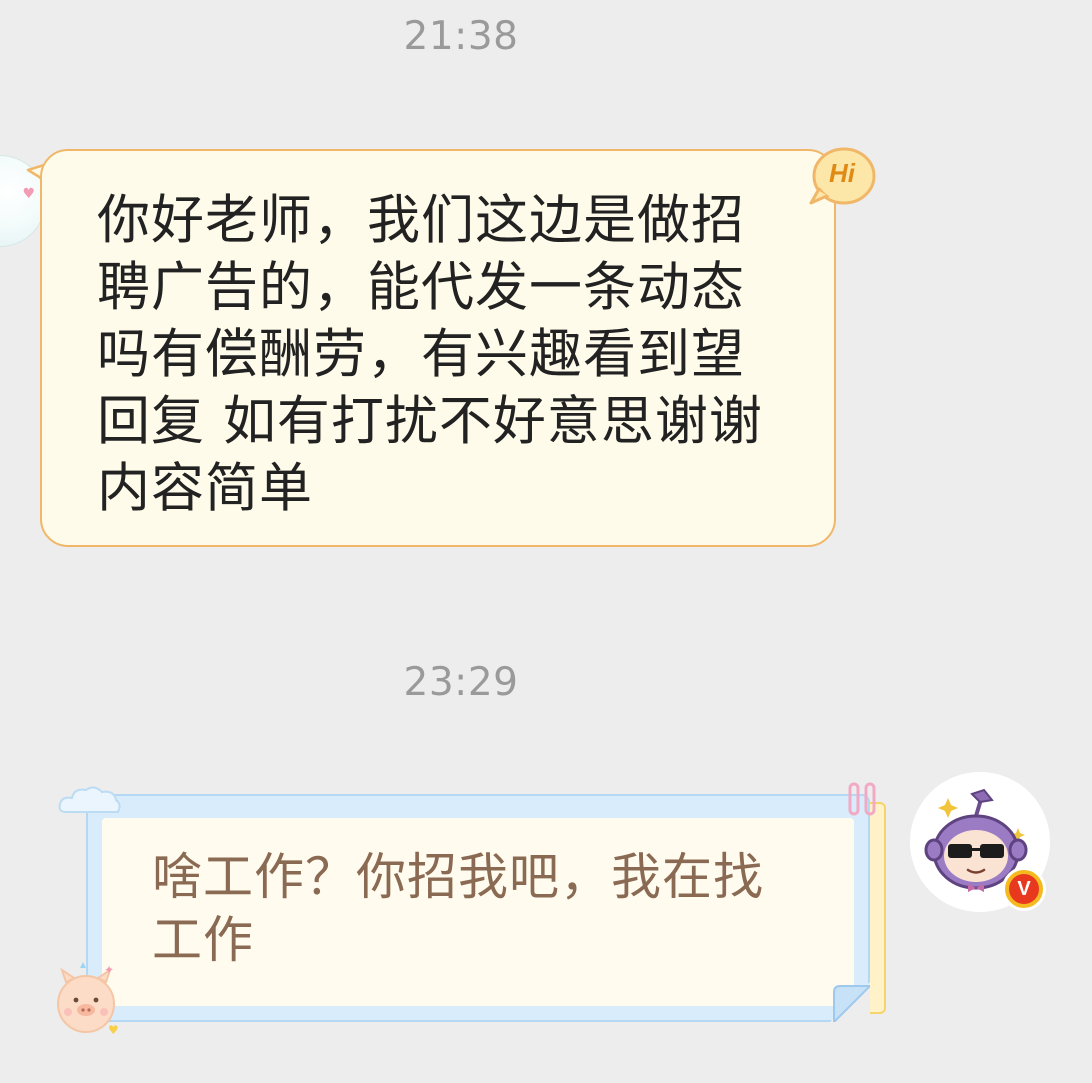 This screenshot has width=1092, height=1083. I want to click on message-line: 吗有偿酬劳，有兴趣看到望, so click(421, 354).